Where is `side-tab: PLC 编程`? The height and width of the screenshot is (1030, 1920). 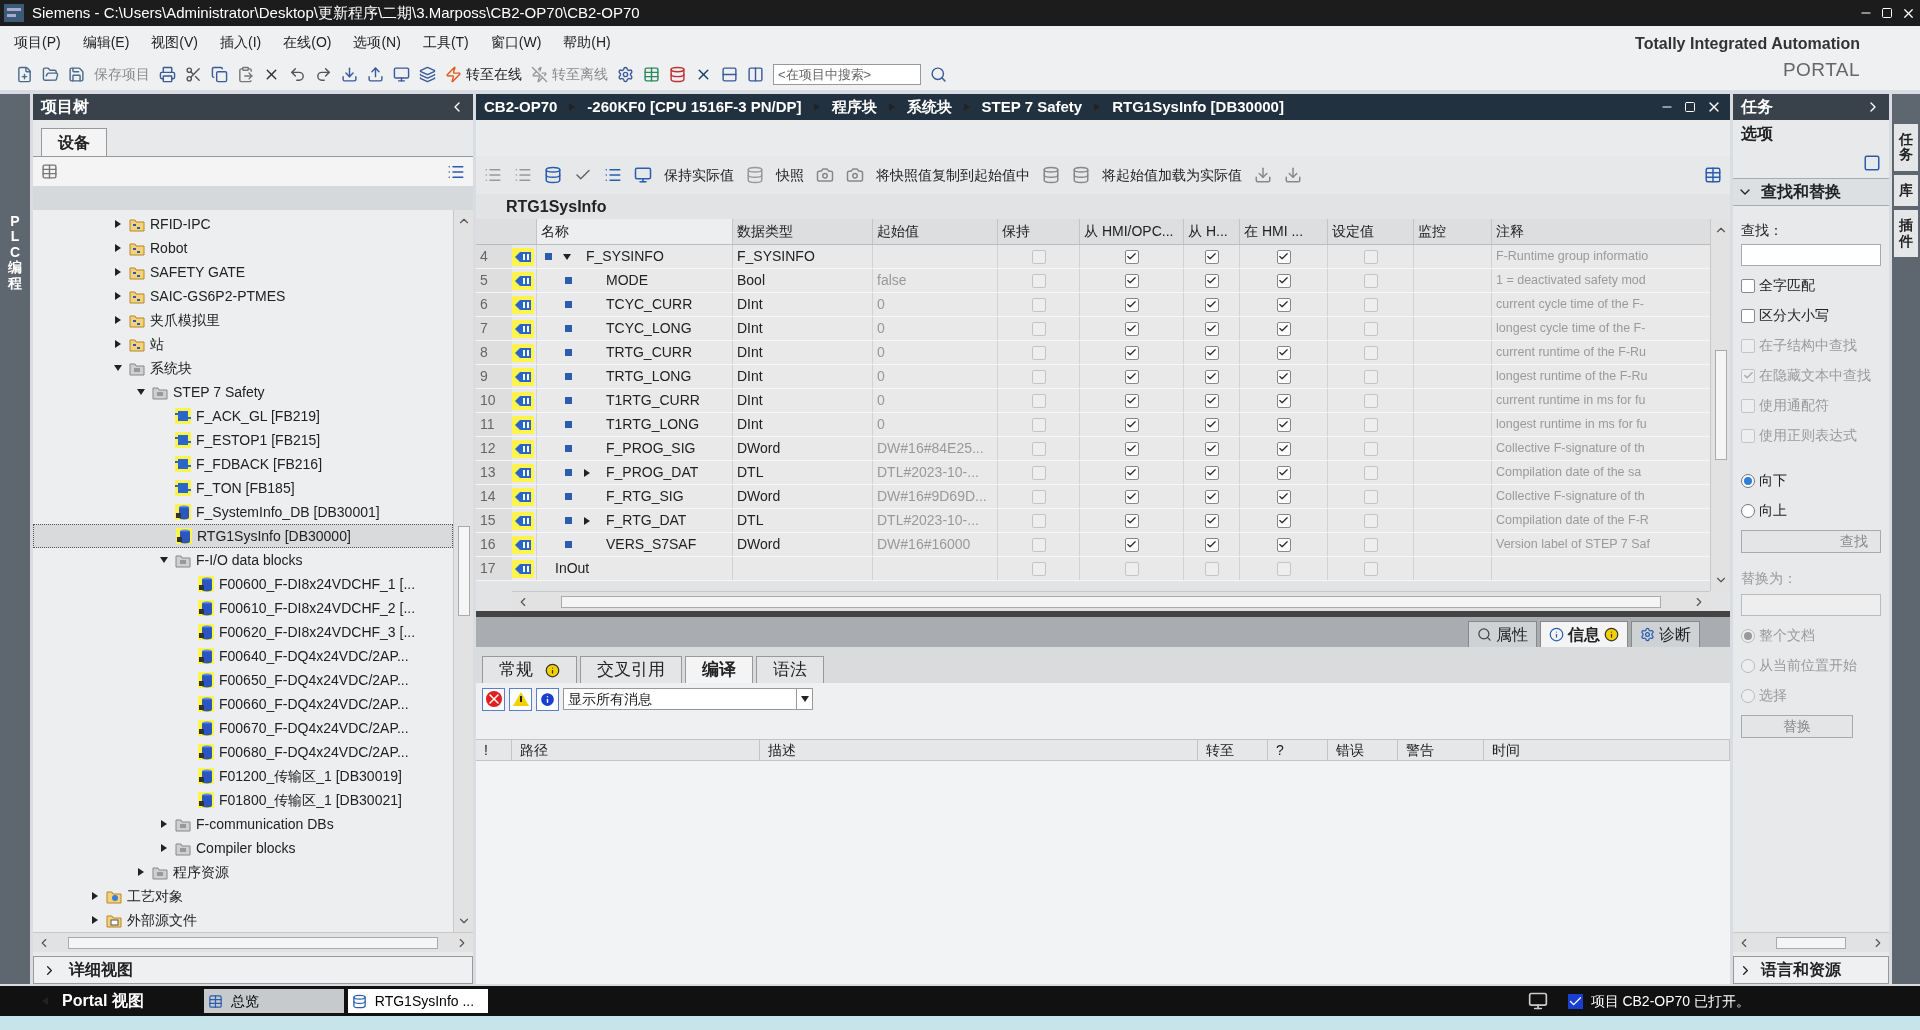
side-tab: PLC 编程 is located at coordinates (15, 599).